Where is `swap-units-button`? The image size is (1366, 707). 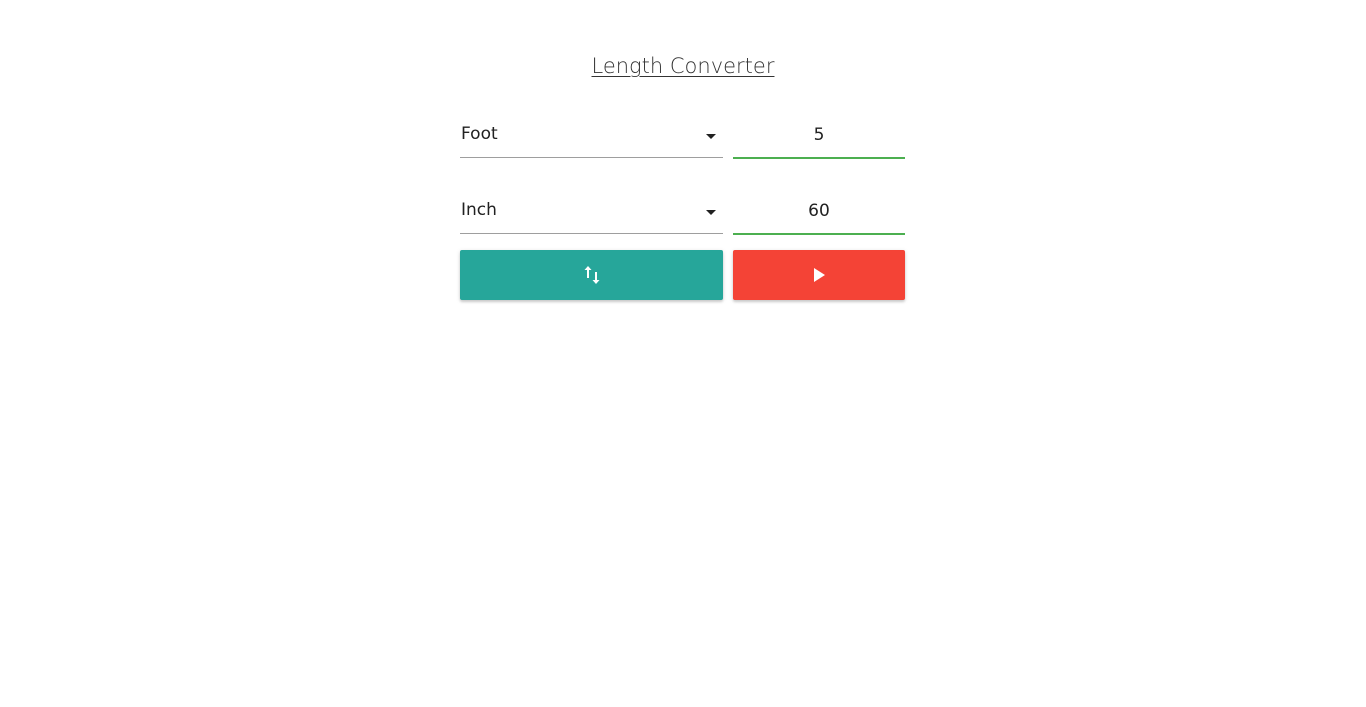 swap-units-button is located at coordinates (591, 275).